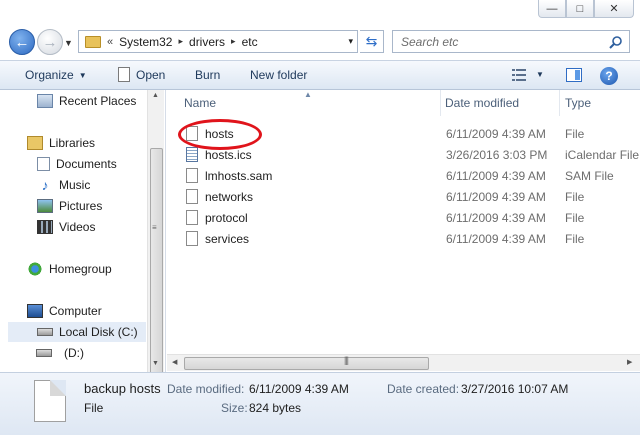 Image resolution: width=640 pixels, height=435 pixels. I want to click on back-button: ←, so click(22, 42).